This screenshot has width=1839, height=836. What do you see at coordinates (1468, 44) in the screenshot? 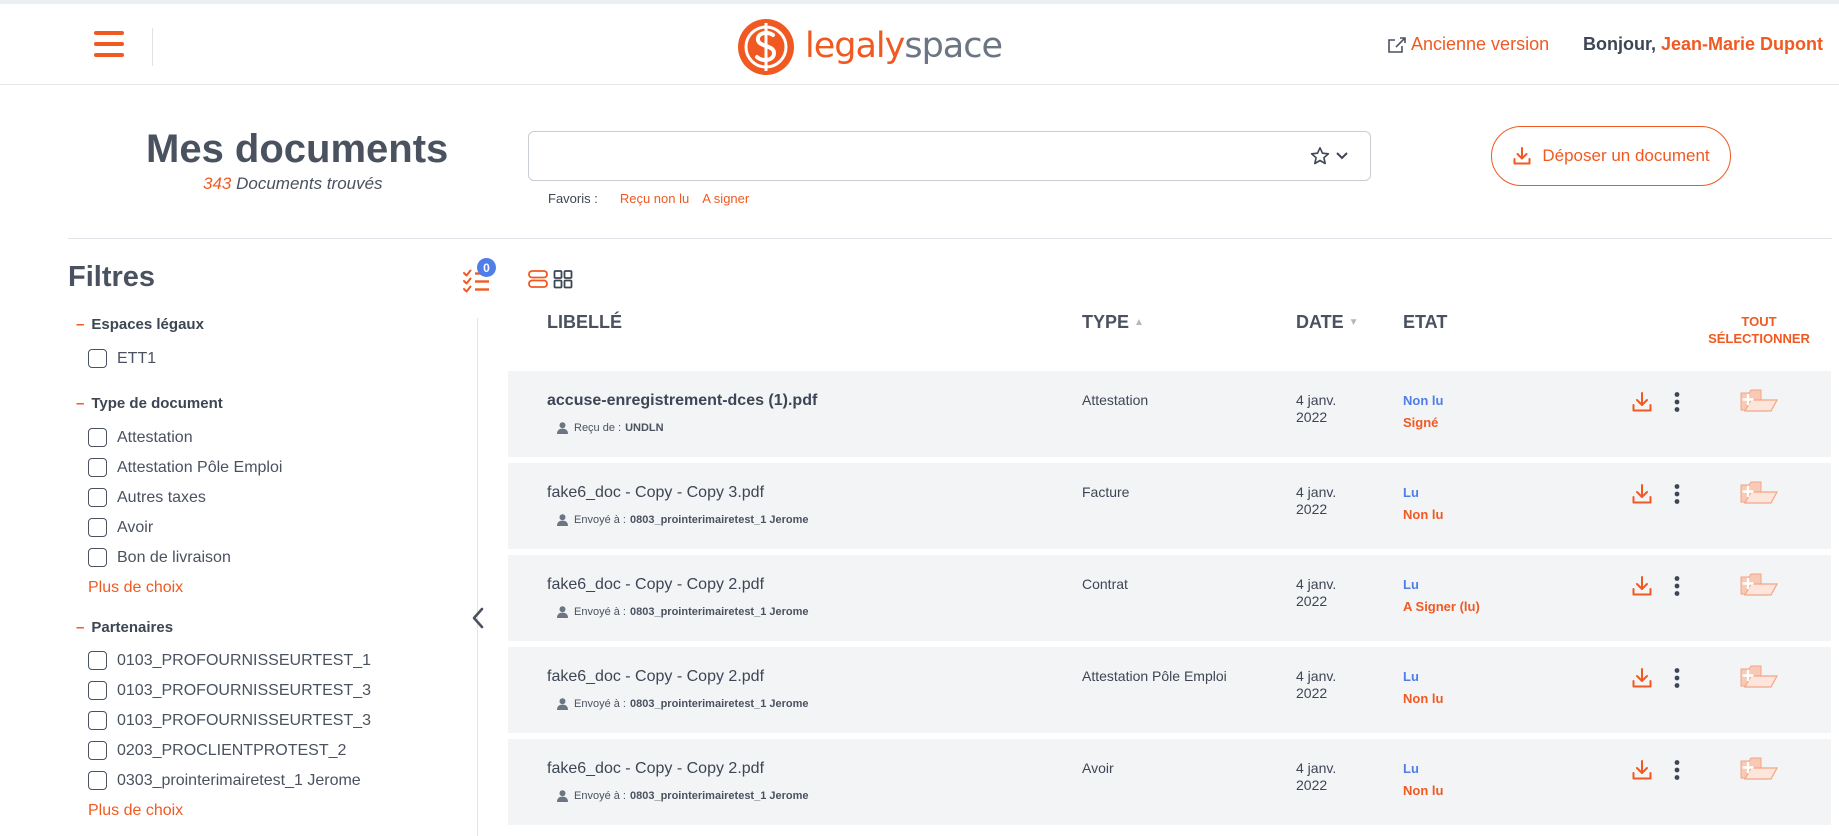
I see `old-version-link: Ancienne version` at bounding box center [1468, 44].